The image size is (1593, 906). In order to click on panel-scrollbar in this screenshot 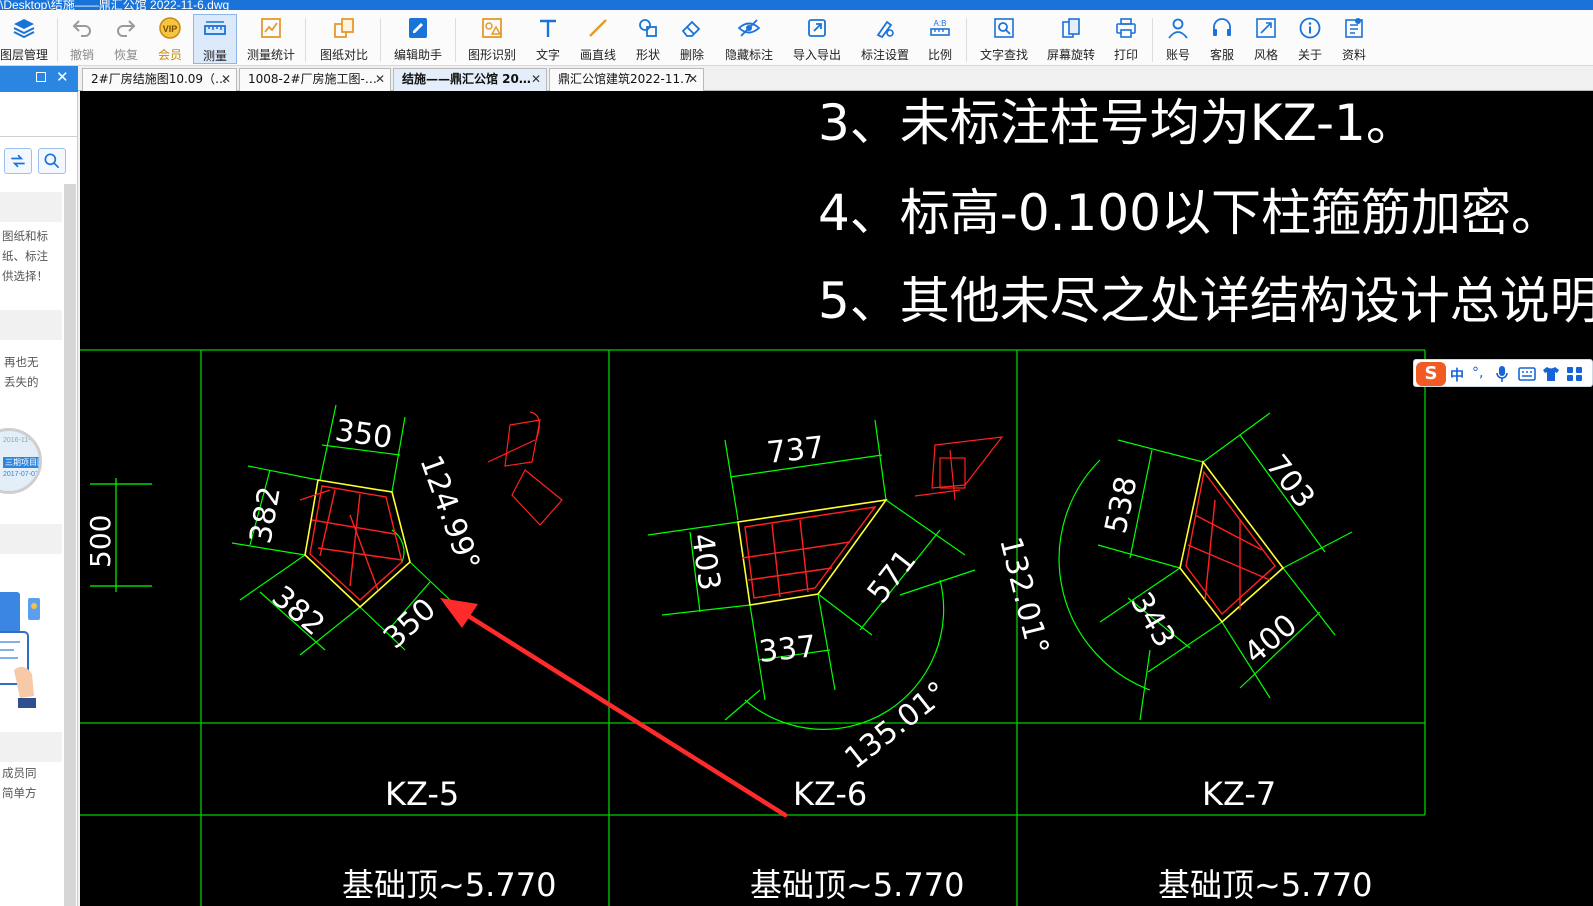, I will do `click(70, 545)`.